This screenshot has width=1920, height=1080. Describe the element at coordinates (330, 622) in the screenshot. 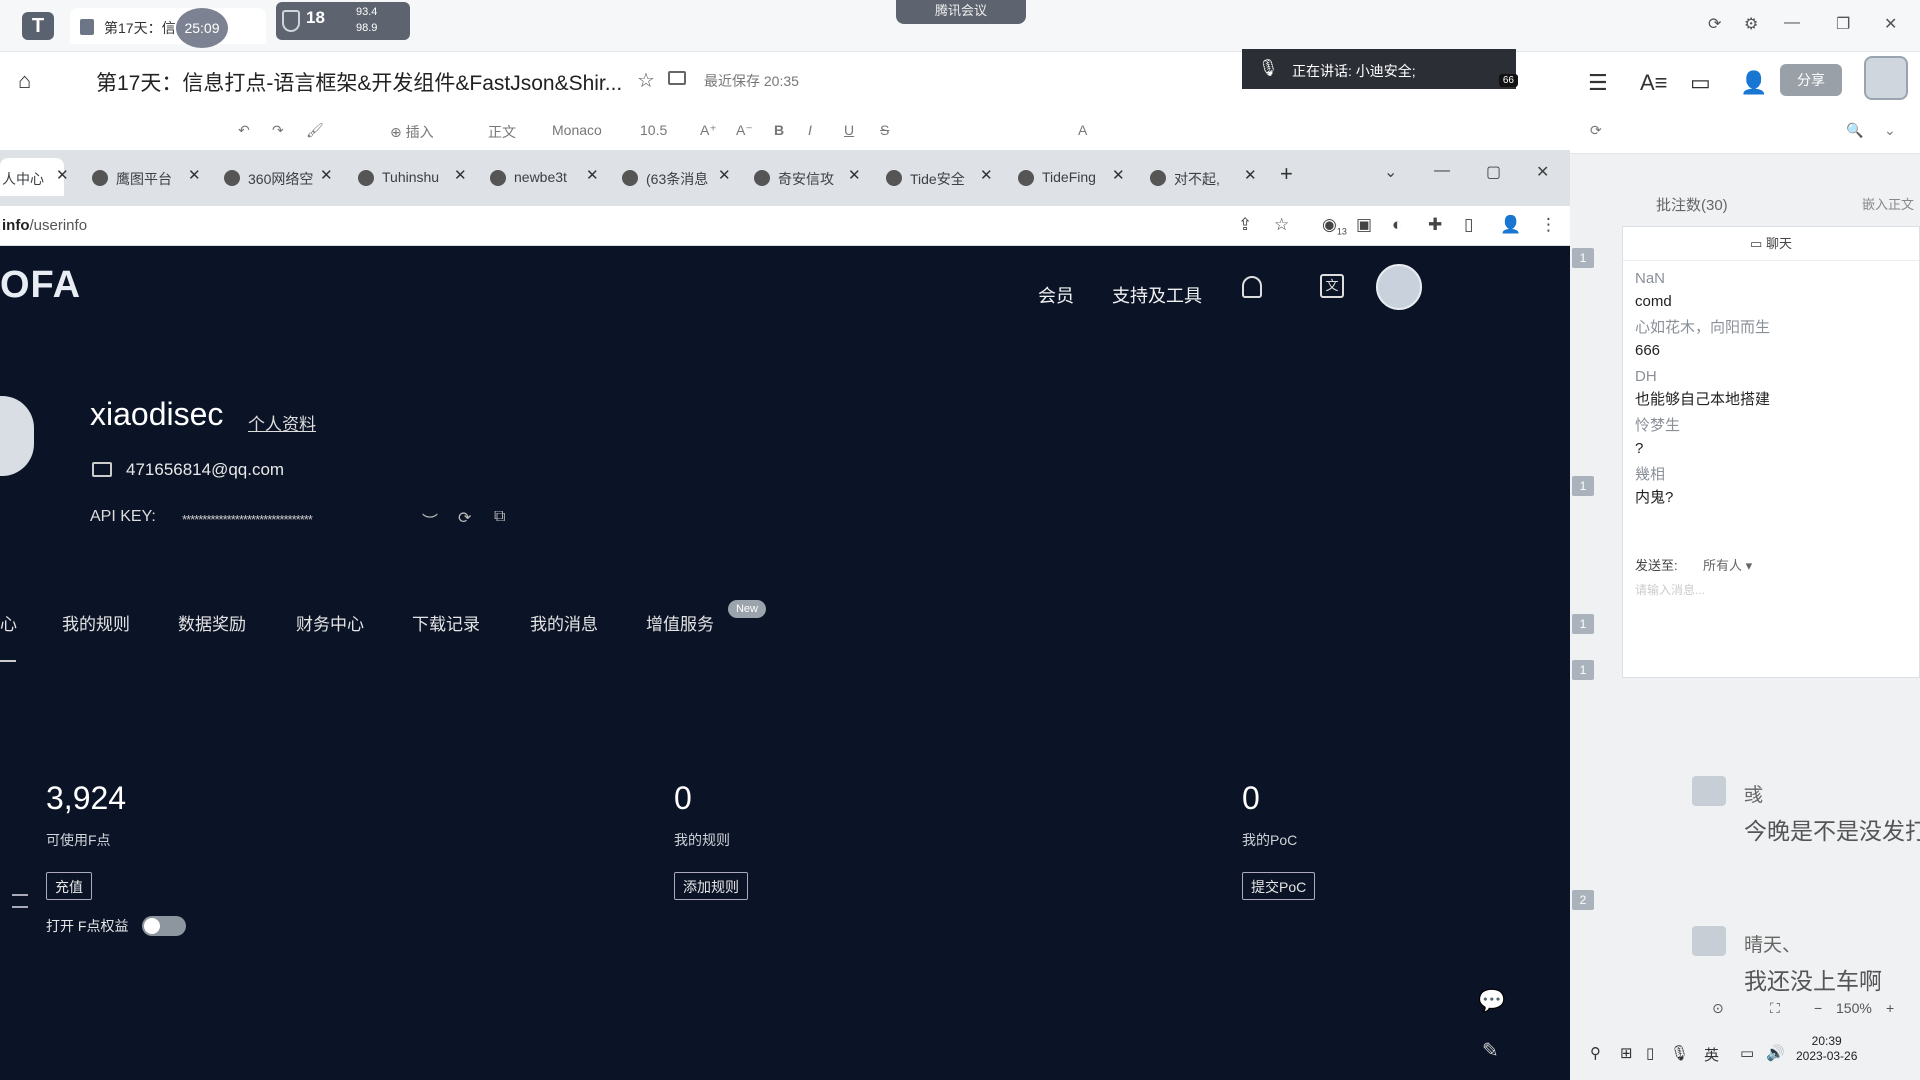

I see `tab-finance: 财务中心` at that location.